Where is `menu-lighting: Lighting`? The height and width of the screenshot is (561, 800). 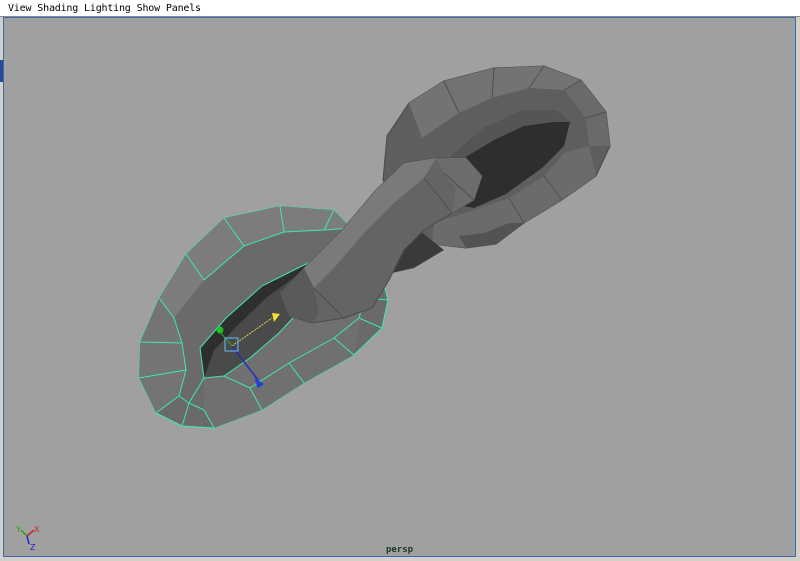 menu-lighting: Lighting is located at coordinates (107, 8).